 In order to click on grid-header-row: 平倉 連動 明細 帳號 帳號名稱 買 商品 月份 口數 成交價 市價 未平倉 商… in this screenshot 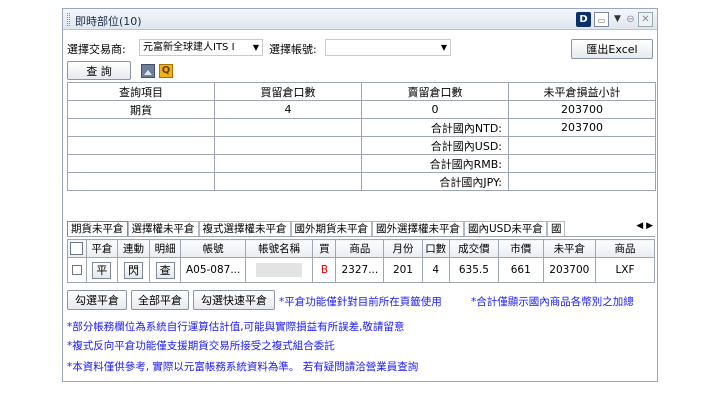, I will do `click(361, 248)`.